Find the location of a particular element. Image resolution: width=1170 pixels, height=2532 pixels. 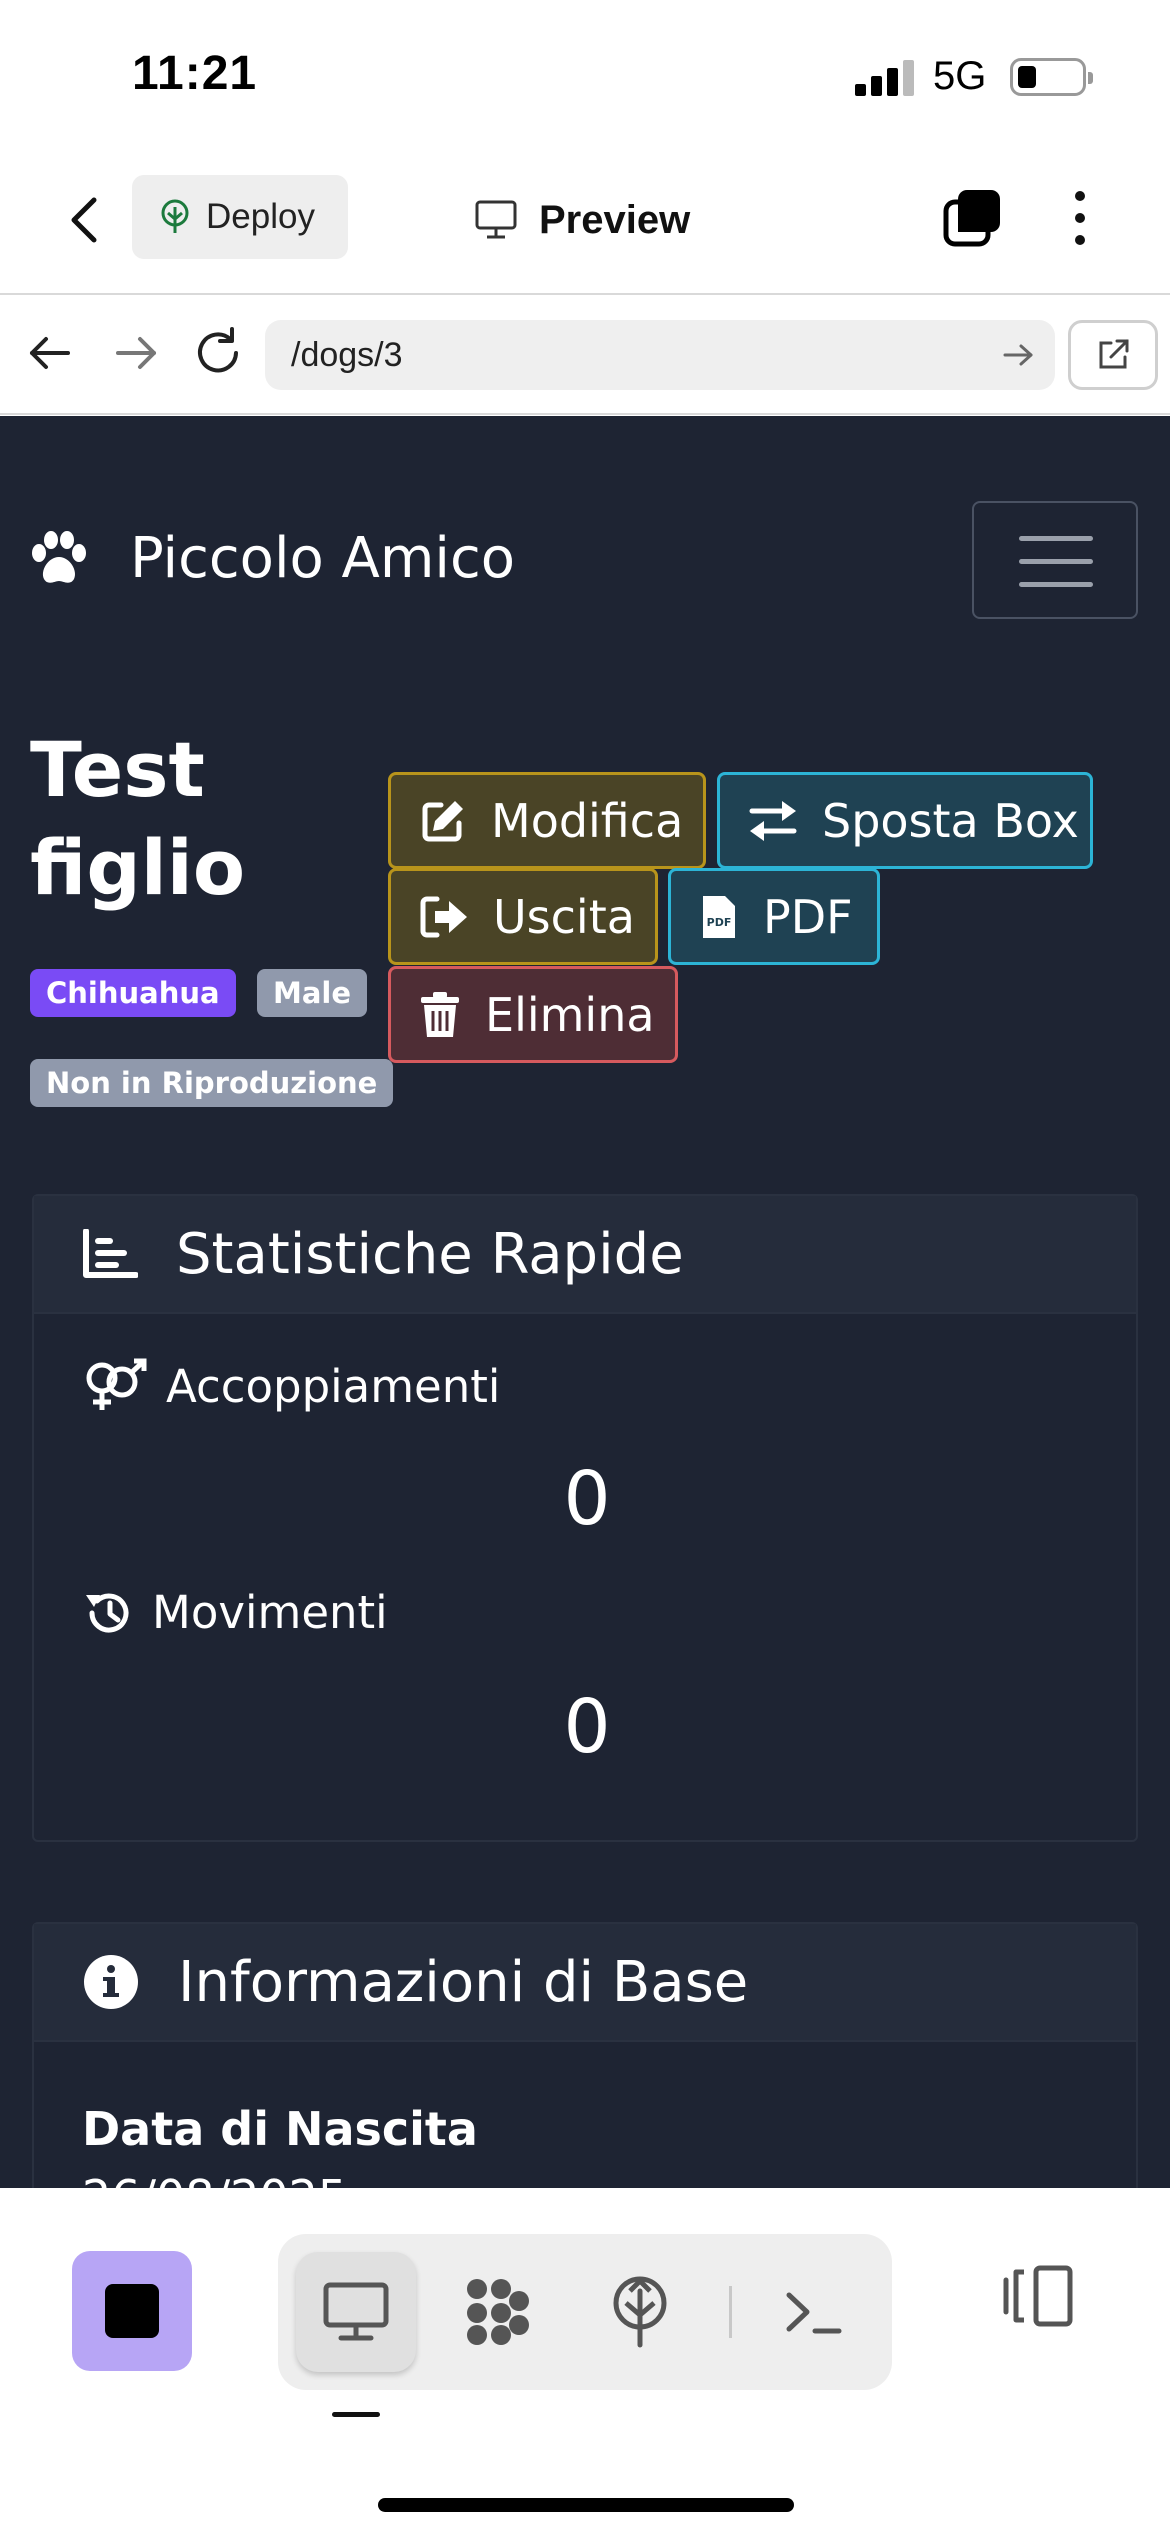

edit-label: Modifica is located at coordinates (587, 820).